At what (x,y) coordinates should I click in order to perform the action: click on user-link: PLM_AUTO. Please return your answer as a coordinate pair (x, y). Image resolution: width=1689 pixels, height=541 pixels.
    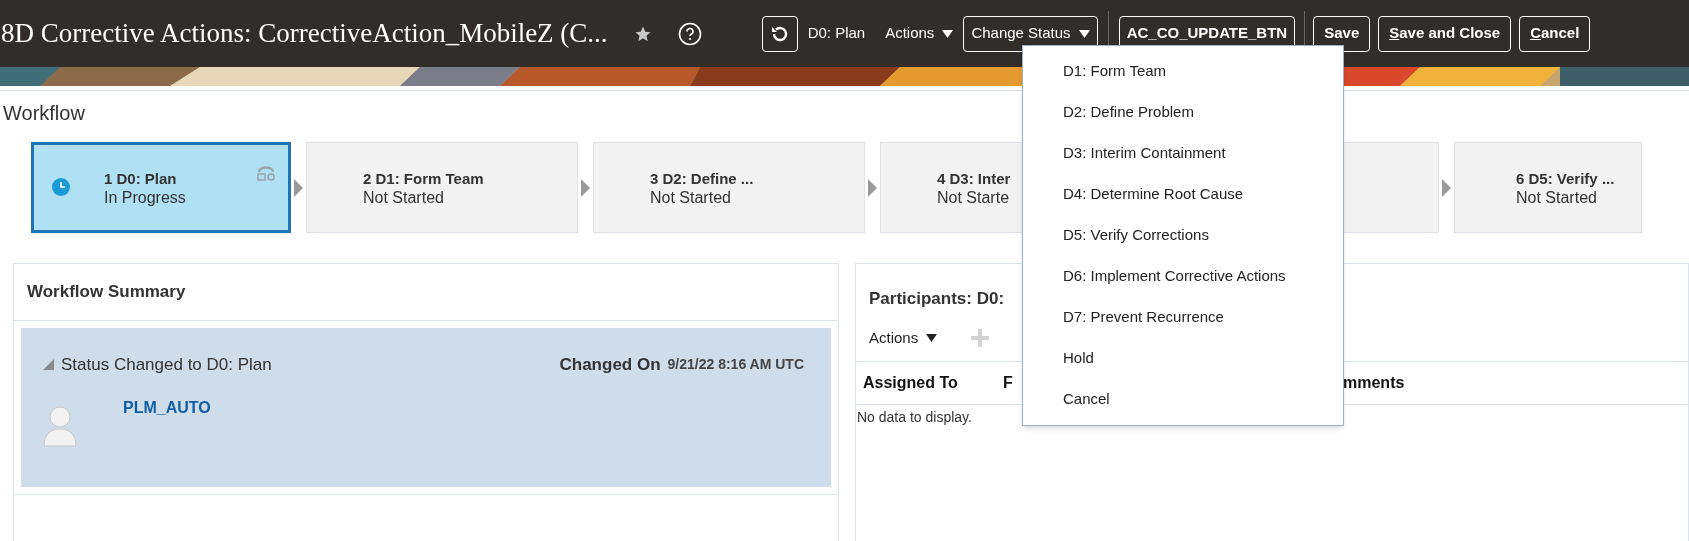
    Looking at the image, I should click on (167, 407).